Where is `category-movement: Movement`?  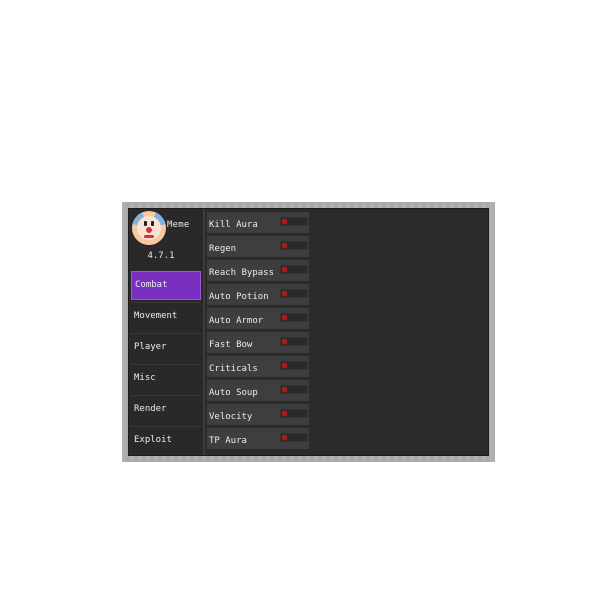
category-movement: Movement is located at coordinates (166, 316).